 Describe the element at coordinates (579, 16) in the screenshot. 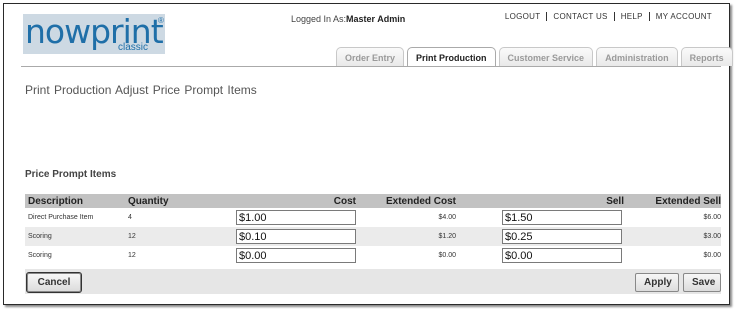

I see `contact-us-link: CONTACT US` at that location.